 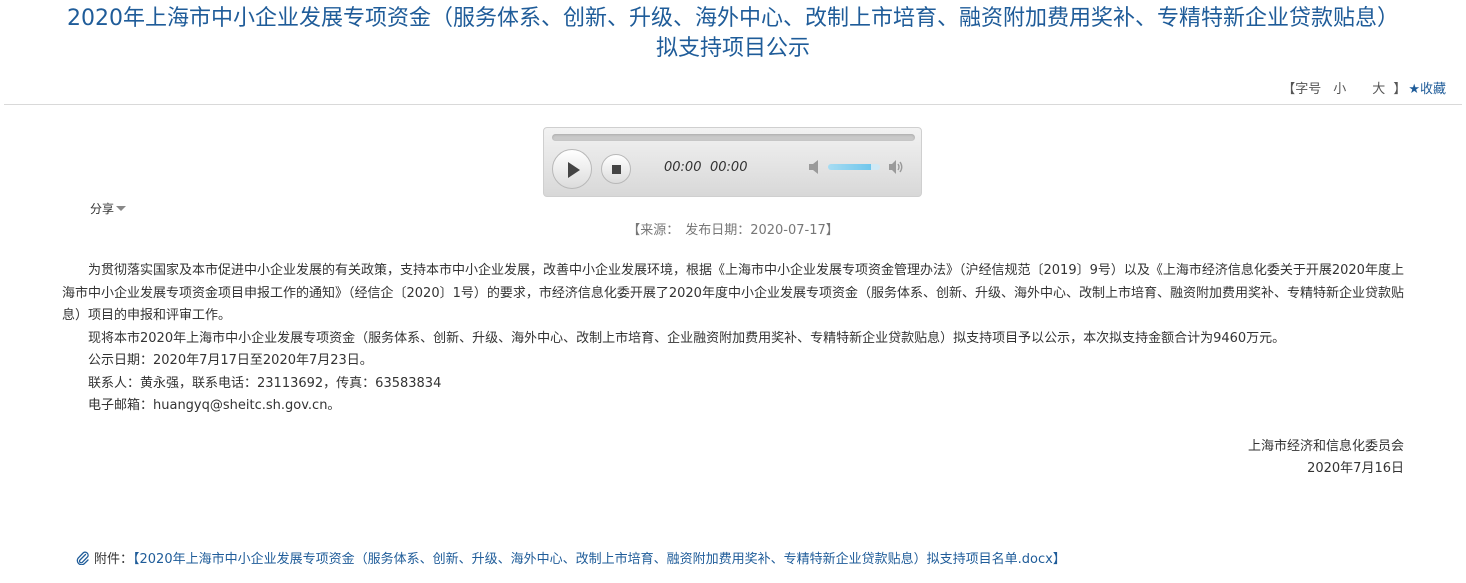 What do you see at coordinates (616, 169) in the screenshot?
I see `stop-icon` at bounding box center [616, 169].